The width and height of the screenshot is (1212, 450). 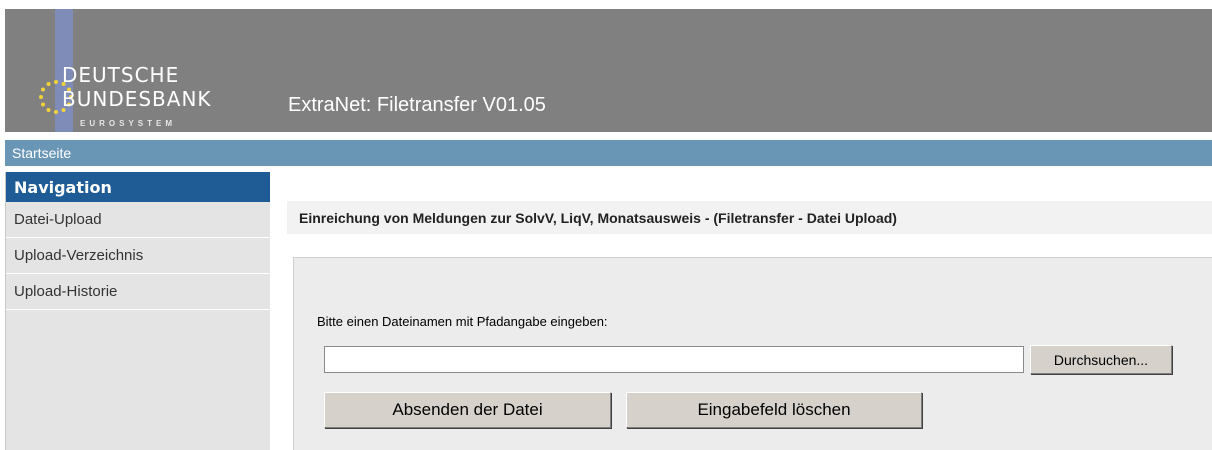 What do you see at coordinates (674, 359) in the screenshot?
I see `file-path-input` at bounding box center [674, 359].